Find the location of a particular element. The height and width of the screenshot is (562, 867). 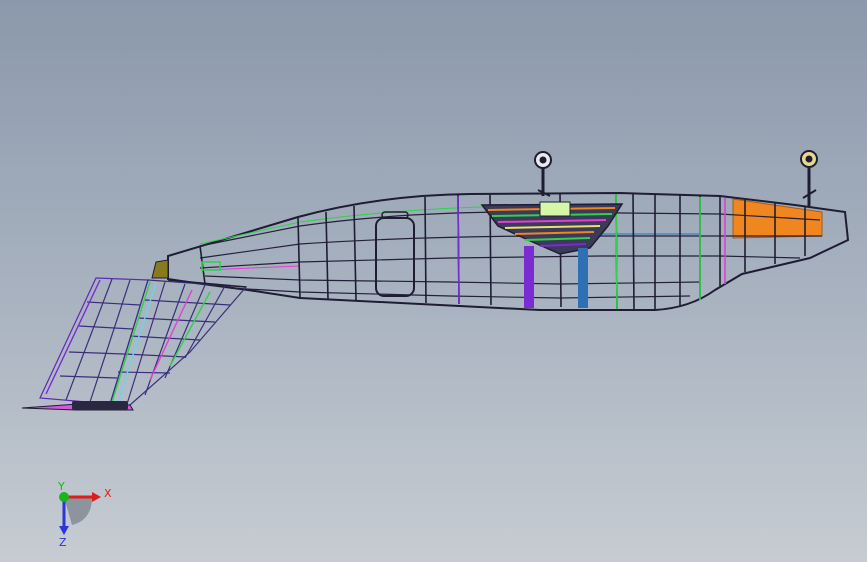

wing-tip-probe is located at coordinates (77, 406).